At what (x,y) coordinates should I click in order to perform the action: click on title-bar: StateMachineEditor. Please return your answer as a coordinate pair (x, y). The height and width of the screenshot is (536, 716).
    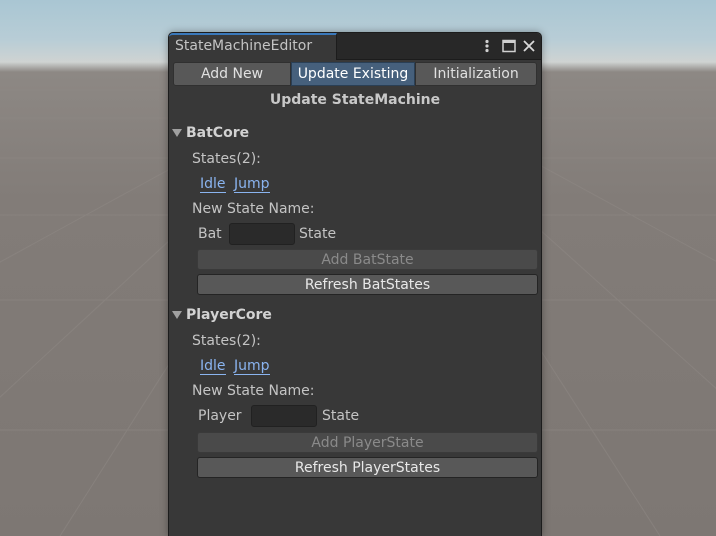
    Looking at the image, I should click on (355, 46).